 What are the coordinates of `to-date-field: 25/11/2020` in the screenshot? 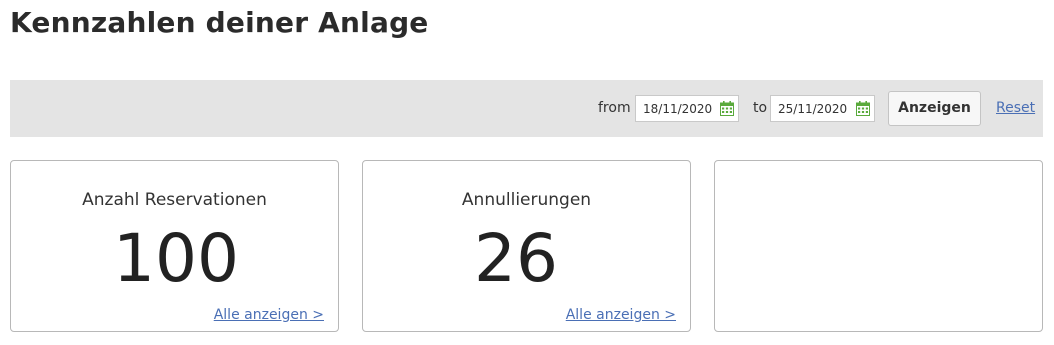 It's located at (822, 108).